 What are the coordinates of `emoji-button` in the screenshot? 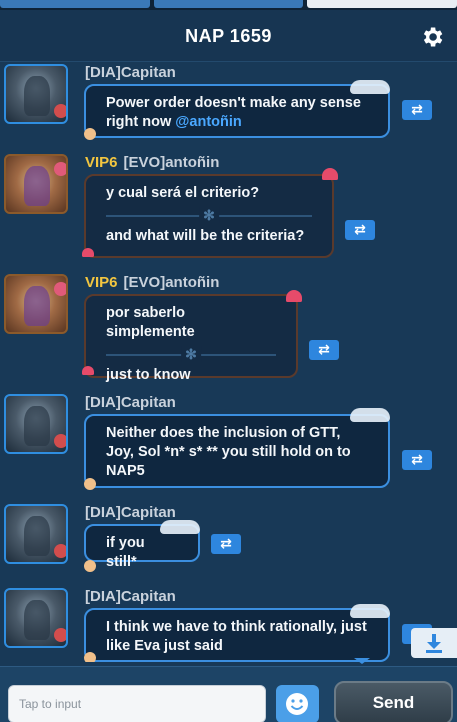 It's located at (297, 703).